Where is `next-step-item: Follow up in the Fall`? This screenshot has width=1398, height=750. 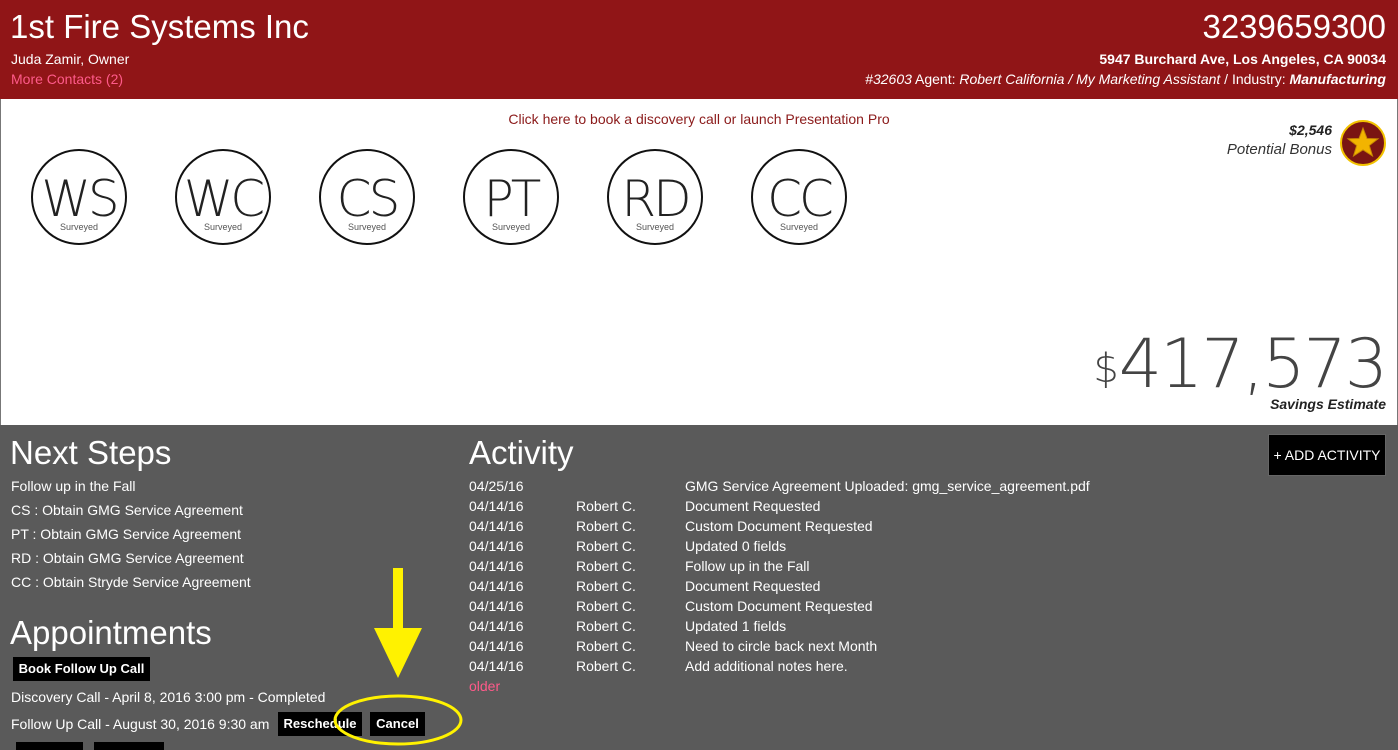
next-step-item: Follow up in the Fall is located at coordinates (73, 486).